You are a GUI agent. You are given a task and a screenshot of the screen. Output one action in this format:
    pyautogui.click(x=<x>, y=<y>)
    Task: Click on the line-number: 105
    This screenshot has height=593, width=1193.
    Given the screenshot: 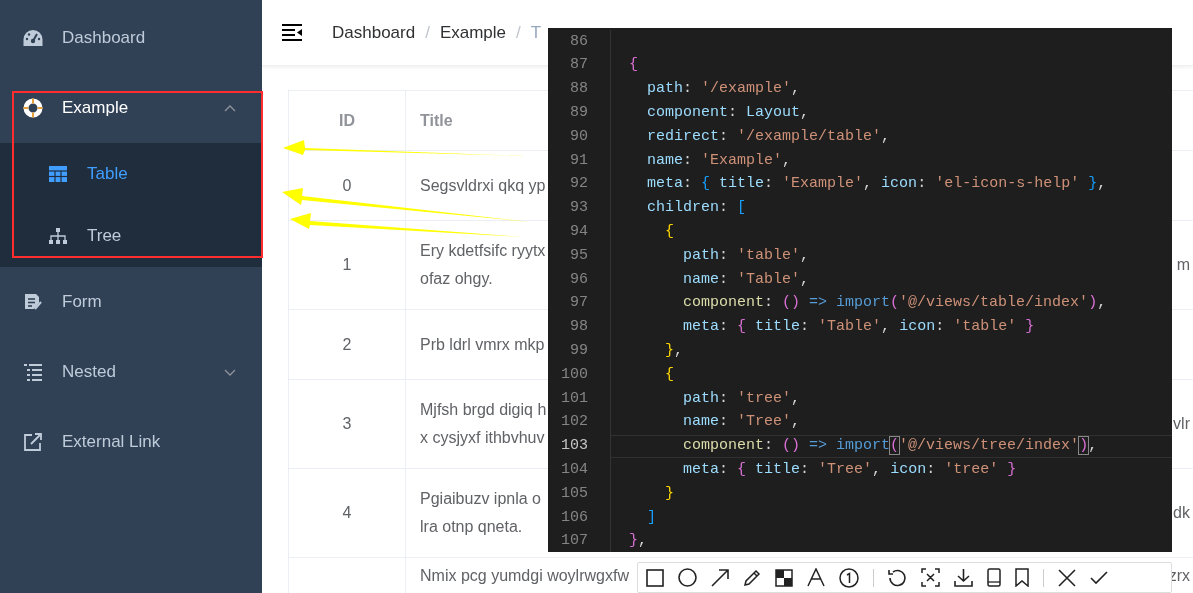 What is the action you would take?
    pyautogui.click(x=574, y=493)
    